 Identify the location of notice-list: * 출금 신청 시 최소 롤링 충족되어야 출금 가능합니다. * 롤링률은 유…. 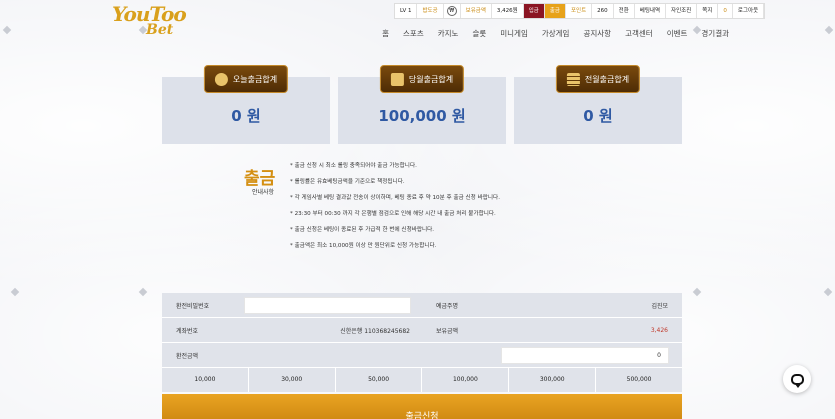
(395, 210).